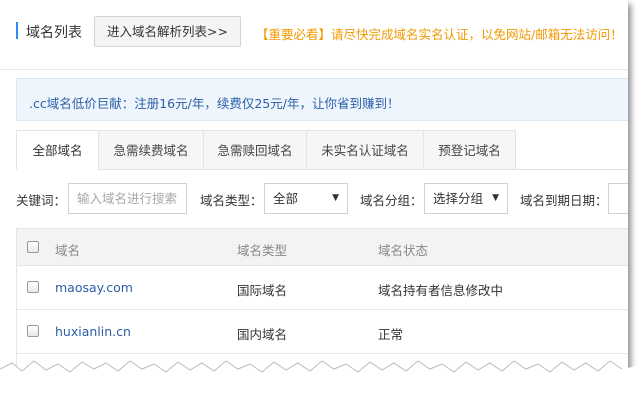 This screenshot has height=395, width=642. Describe the element at coordinates (322, 288) in the screenshot. I see `table-row: maosay.com 国际域名 域名持有者信息修改中` at that location.